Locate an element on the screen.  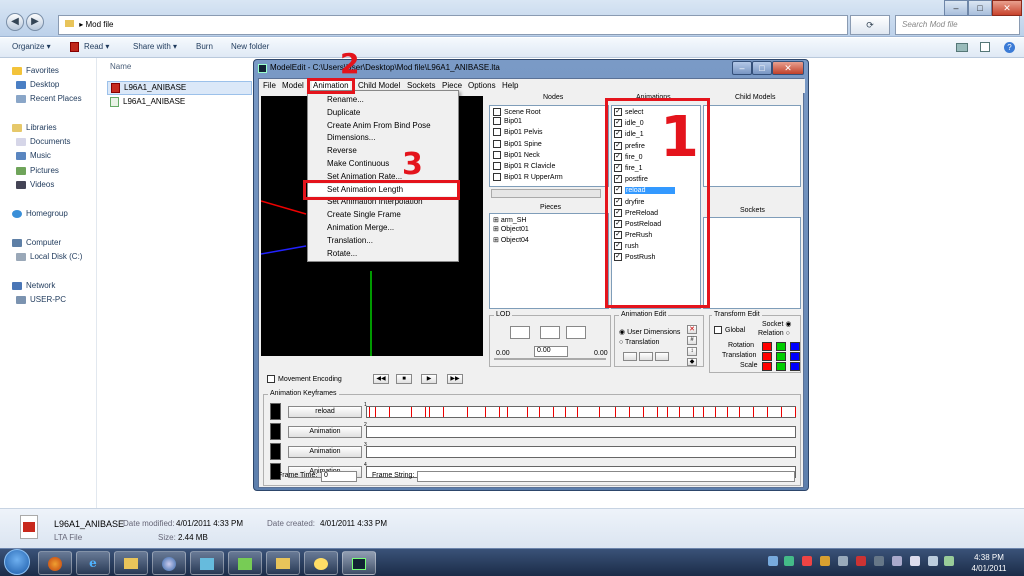
start-button is located at coordinates (17, 562).